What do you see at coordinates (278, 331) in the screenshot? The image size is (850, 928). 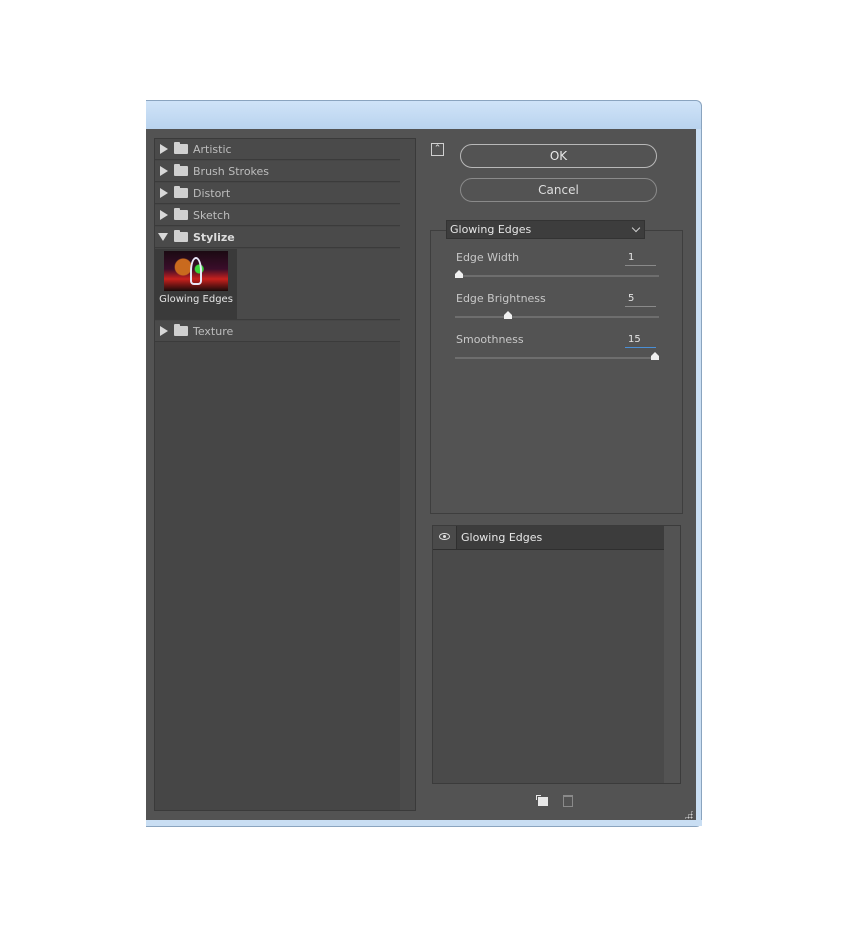 I see `category-texture: Texture` at bounding box center [278, 331].